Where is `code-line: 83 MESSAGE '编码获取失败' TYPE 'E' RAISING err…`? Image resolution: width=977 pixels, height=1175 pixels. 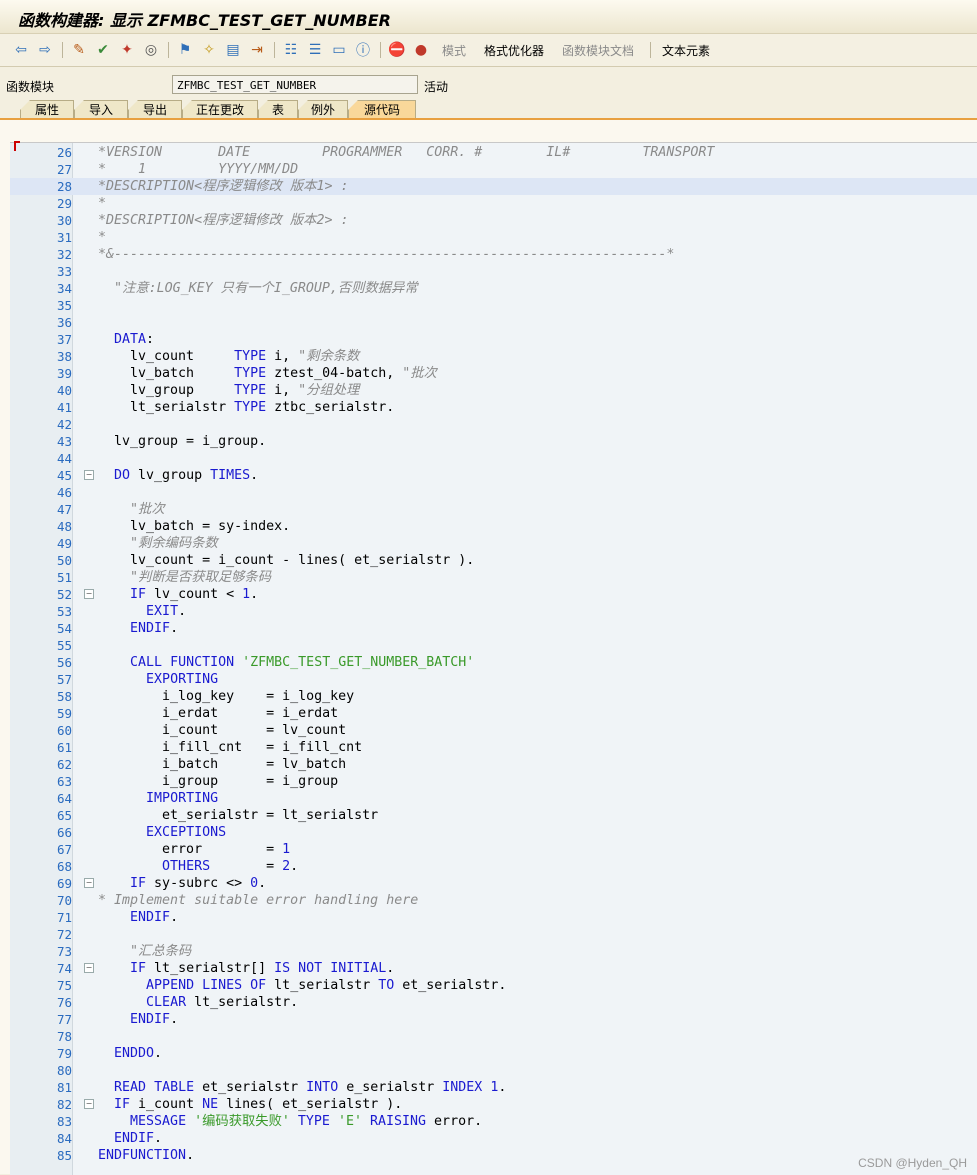
code-line: 83 MESSAGE '编码获取失败' TYPE 'E' RAISING err… is located at coordinates (493, 1121).